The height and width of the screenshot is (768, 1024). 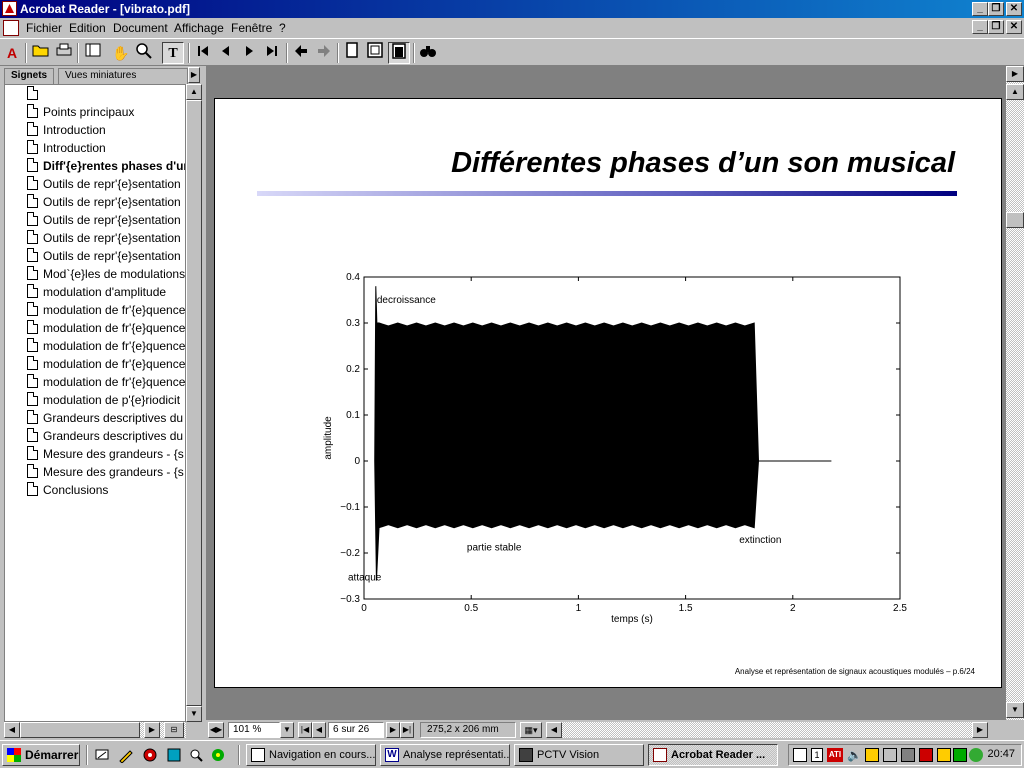 What do you see at coordinates (105, 166) in the screenshot?
I see `bookmark-item: Diff'{e}rentes phases d'un` at bounding box center [105, 166].